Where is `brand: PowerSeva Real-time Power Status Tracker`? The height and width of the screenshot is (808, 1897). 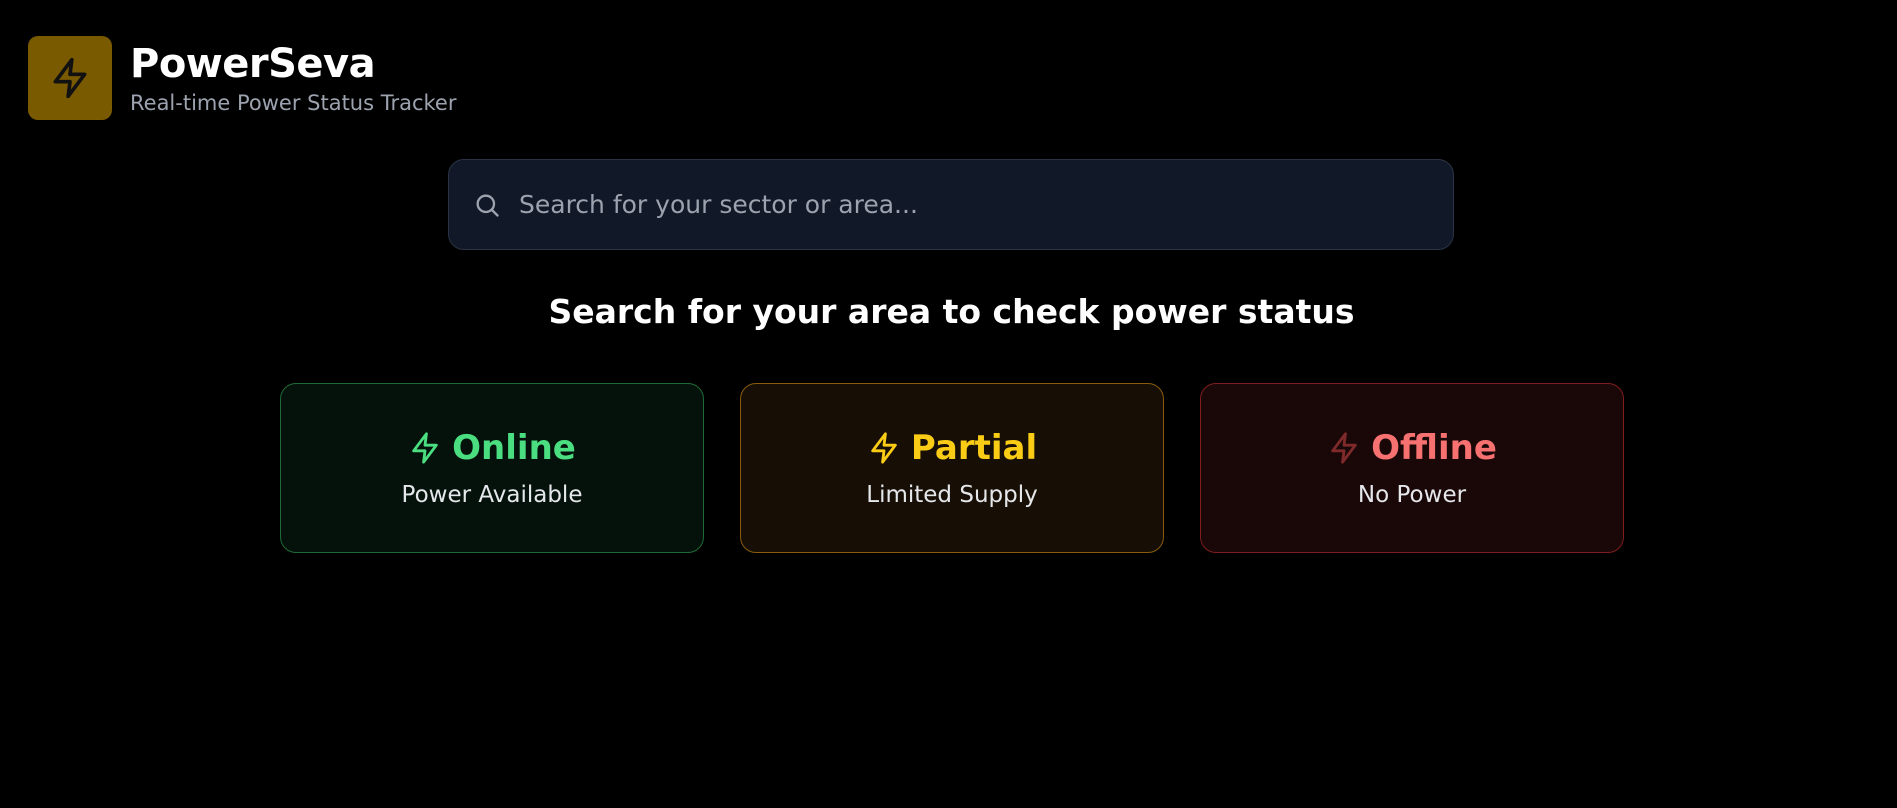 brand: PowerSeva Real-time Power Status Tracker is located at coordinates (293, 78).